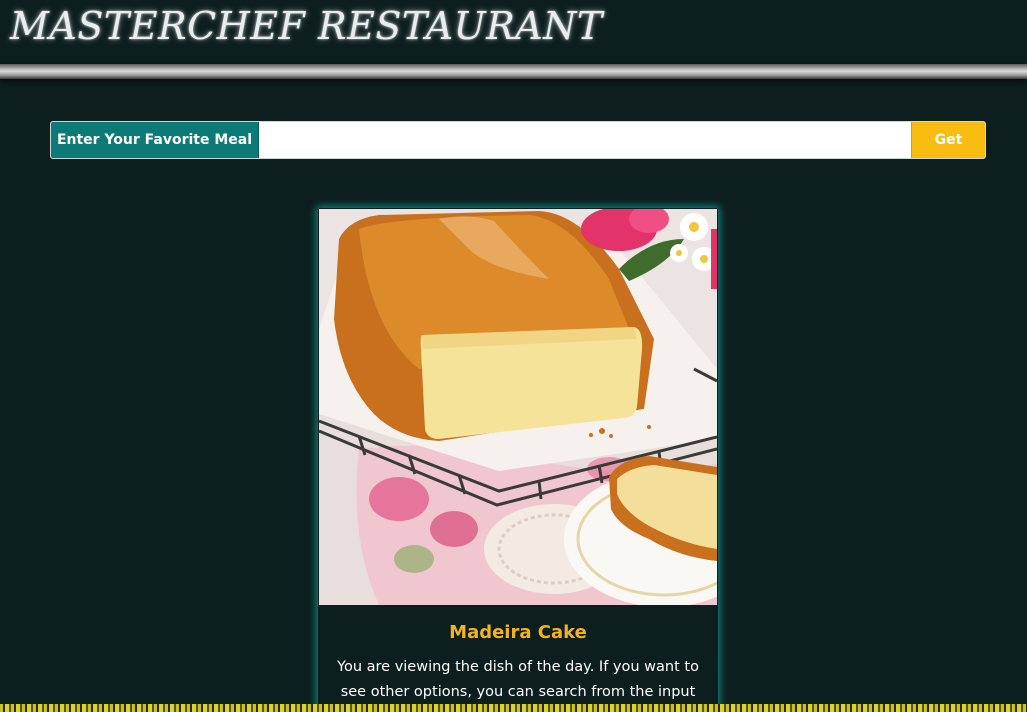  Describe the element at coordinates (306, 26) in the screenshot. I see `site-title: MASTERCHEF RESTAURANT` at that location.